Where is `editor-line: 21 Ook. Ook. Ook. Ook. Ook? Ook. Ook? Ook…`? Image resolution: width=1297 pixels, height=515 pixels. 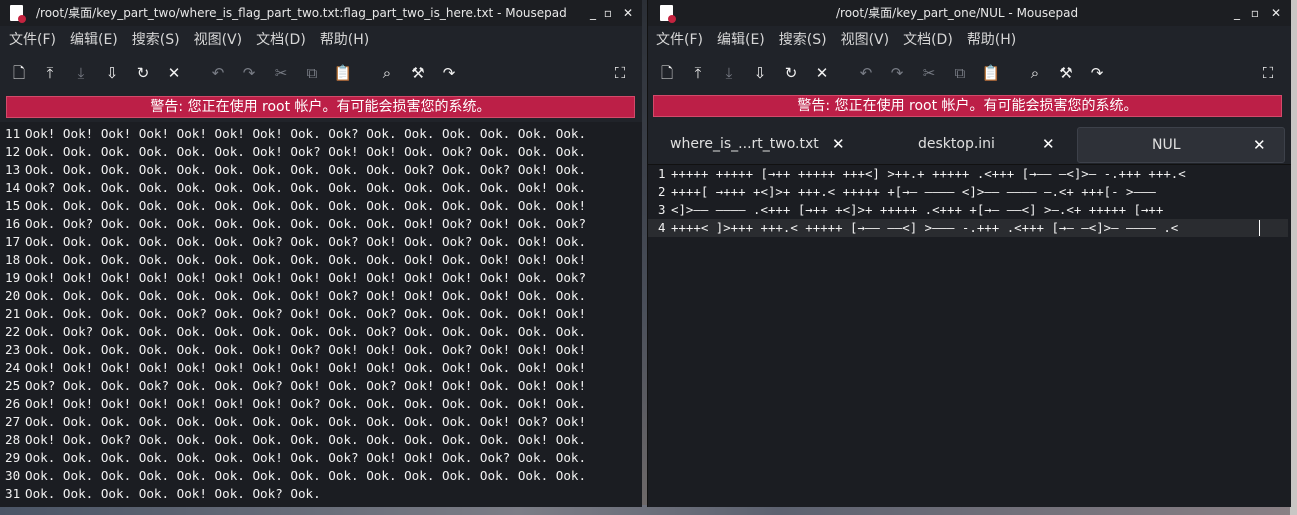 editor-line: 21 Ook. Ook. Ook. Ook. Ook? Ook. Ook? Ook… is located at coordinates (295, 314).